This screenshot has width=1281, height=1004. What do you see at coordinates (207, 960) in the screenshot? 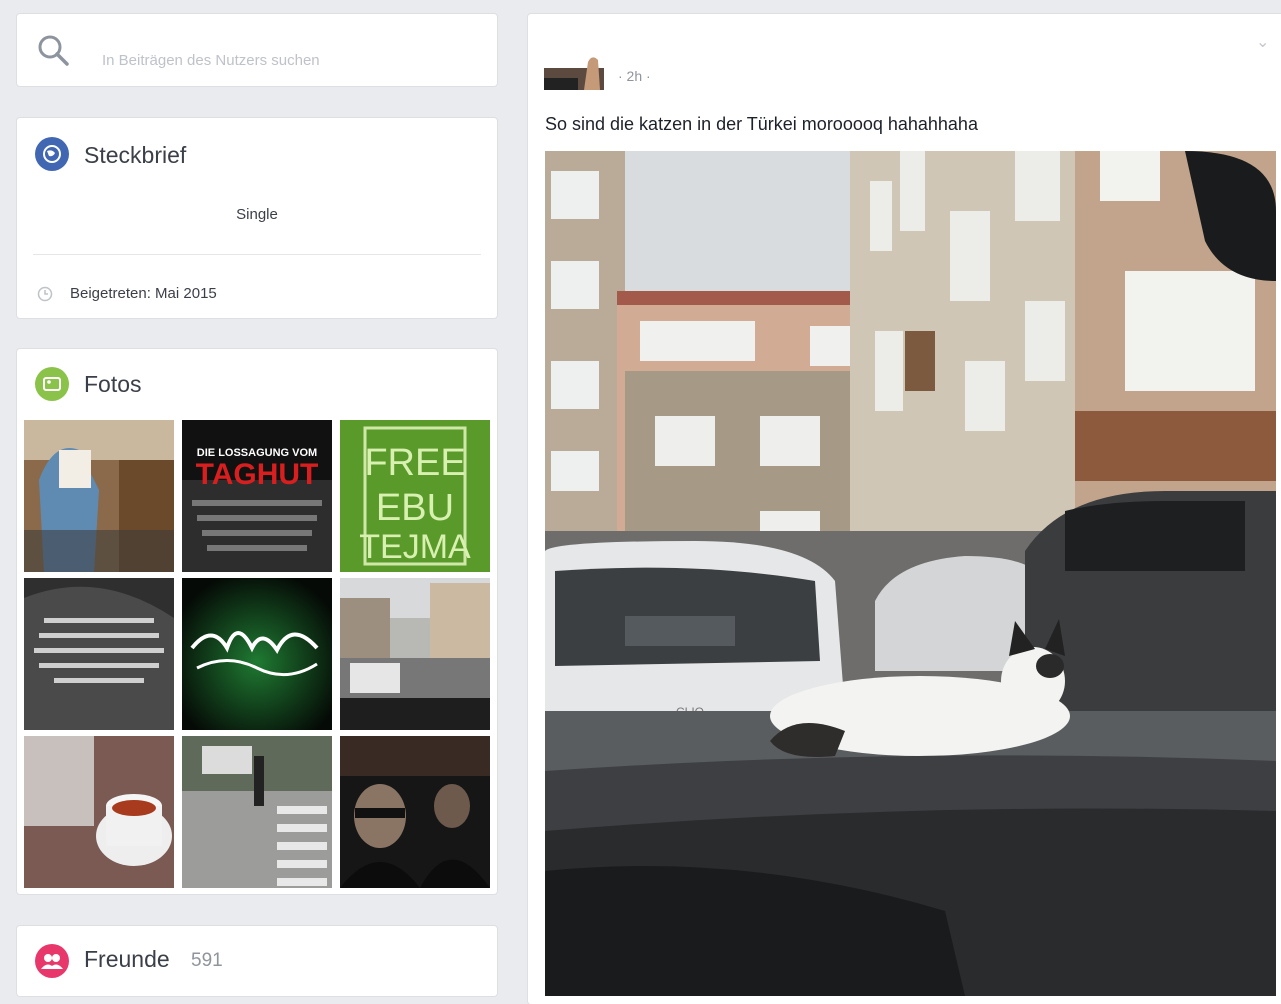
I see `friends-count: 591` at bounding box center [207, 960].